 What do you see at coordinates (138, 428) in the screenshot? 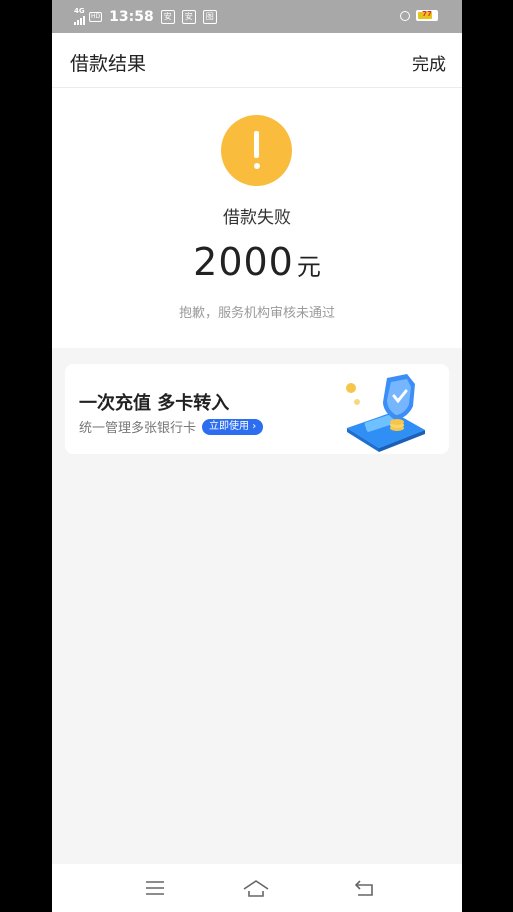
I see `promo-subtitle: 统一管理多张银行卡` at bounding box center [138, 428].